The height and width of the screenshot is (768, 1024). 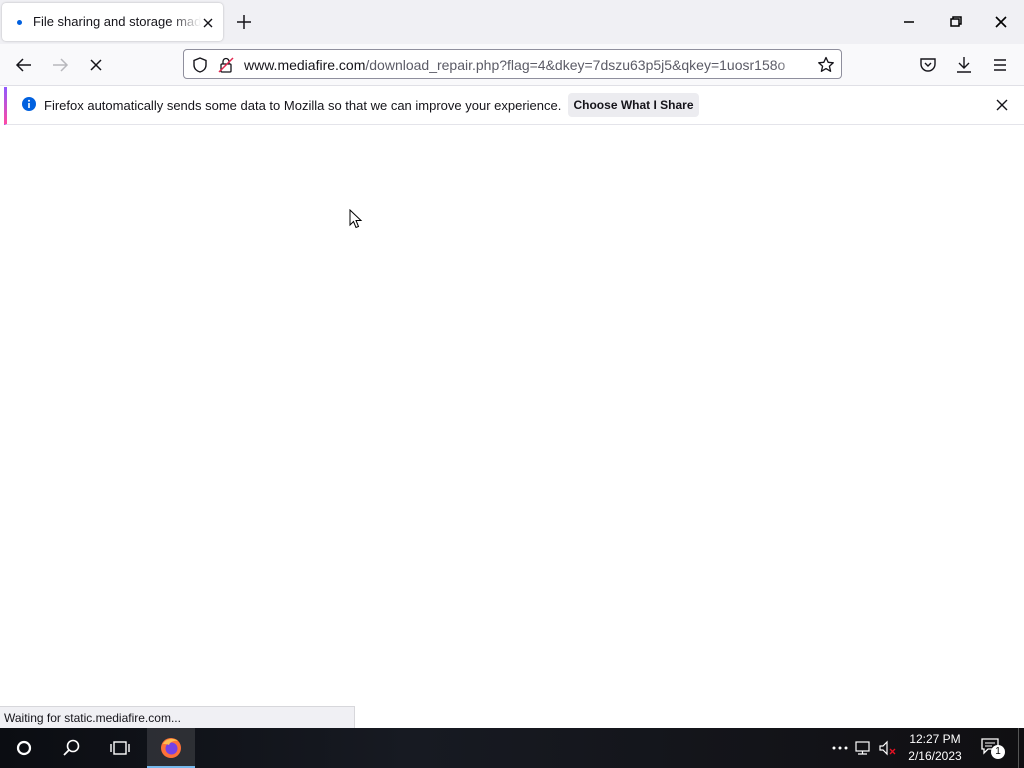 I want to click on taskbar-firefox-button, so click(x=171, y=748).